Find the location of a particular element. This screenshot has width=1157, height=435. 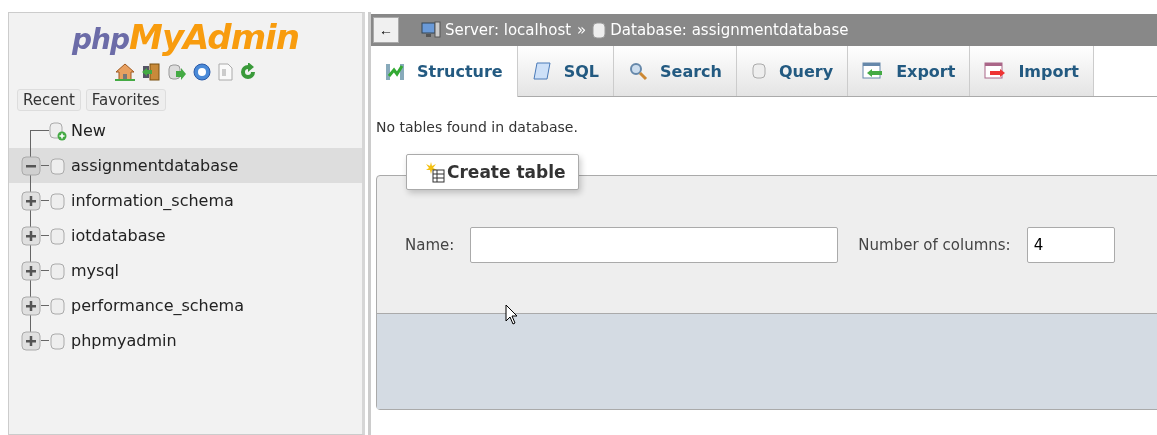

columns-input: 4 is located at coordinates (1070, 244).